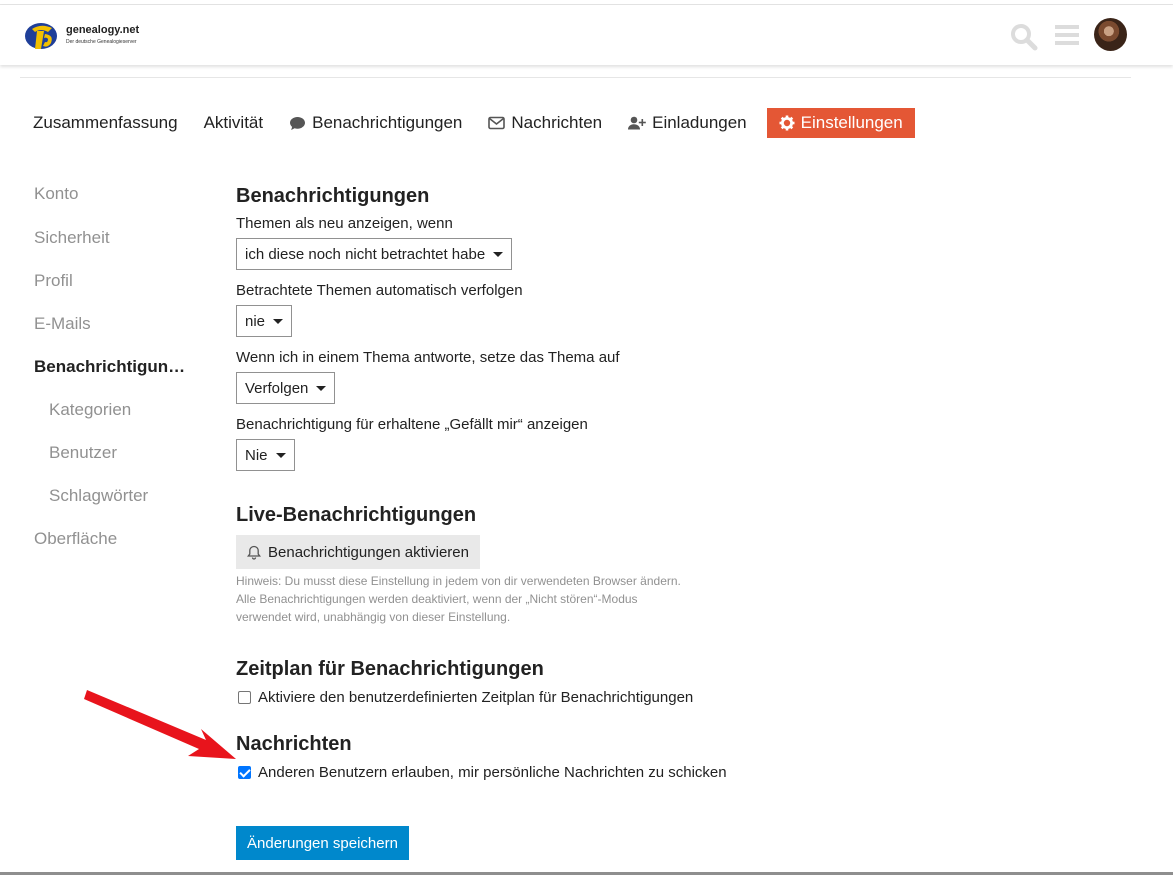 The image size is (1173, 875). What do you see at coordinates (160, 724) in the screenshot?
I see `annotation-arrow-icon` at bounding box center [160, 724].